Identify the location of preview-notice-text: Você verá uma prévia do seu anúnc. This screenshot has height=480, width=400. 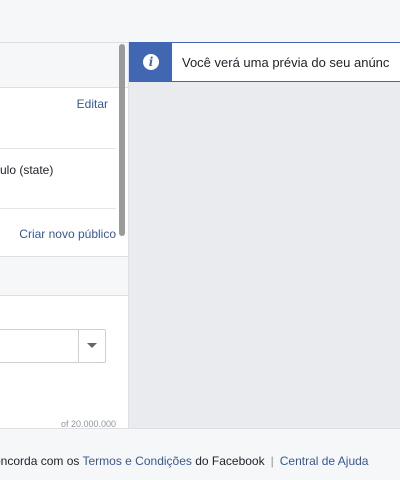
(286, 62).